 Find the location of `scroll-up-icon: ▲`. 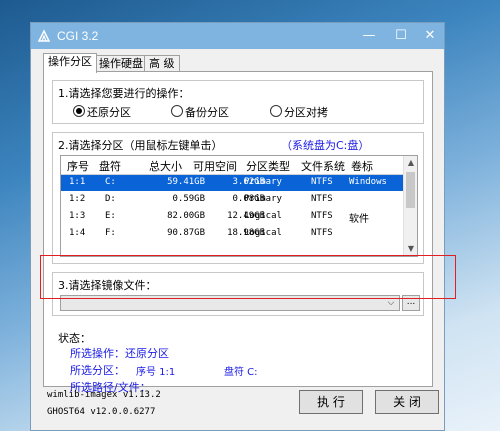

scroll-up-icon: ▲ is located at coordinates (410, 163).